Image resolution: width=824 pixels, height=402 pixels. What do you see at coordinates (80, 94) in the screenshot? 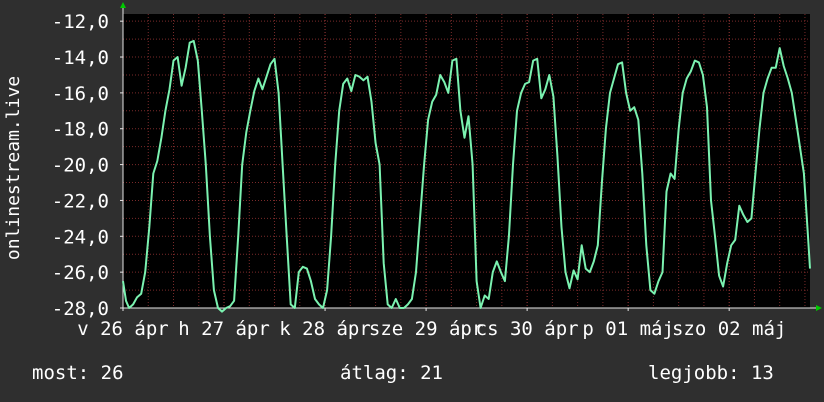
I see `y-tick-label: -16,0` at bounding box center [80, 94].